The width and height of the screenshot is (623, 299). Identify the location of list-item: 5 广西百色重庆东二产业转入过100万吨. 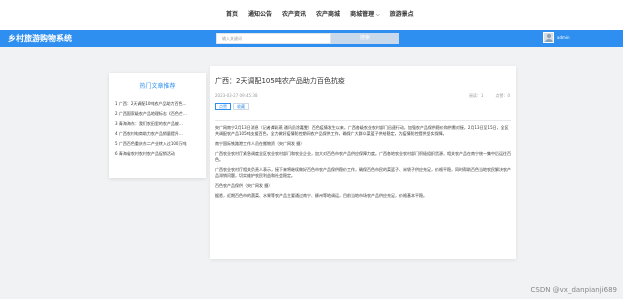
(151, 146).